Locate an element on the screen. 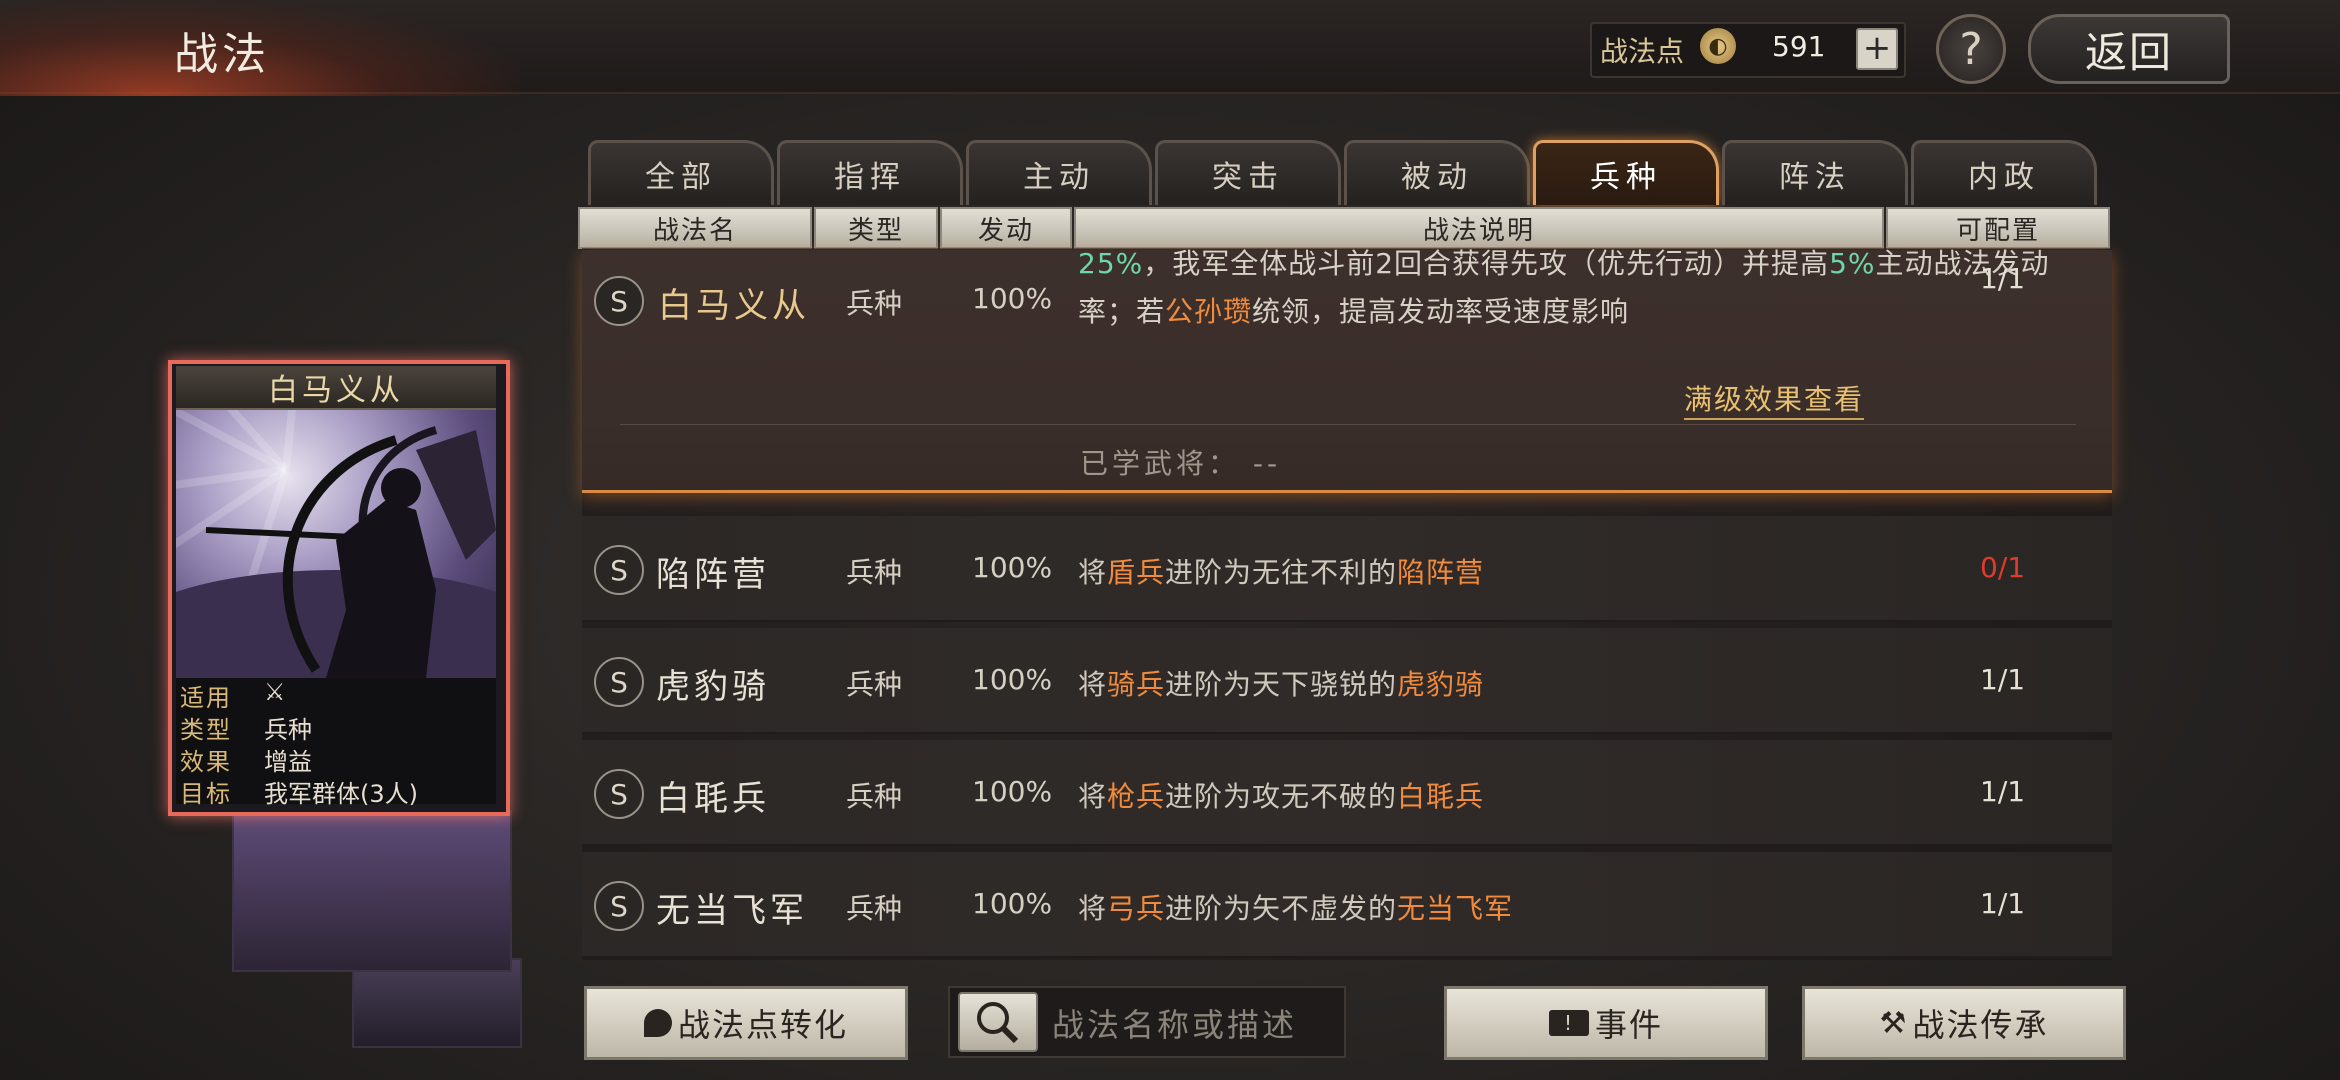 This screenshot has height=1080, width=2340. skill-description: 将盾兵进阶为无往不利的陷阵营 is located at coordinates (1281, 571).